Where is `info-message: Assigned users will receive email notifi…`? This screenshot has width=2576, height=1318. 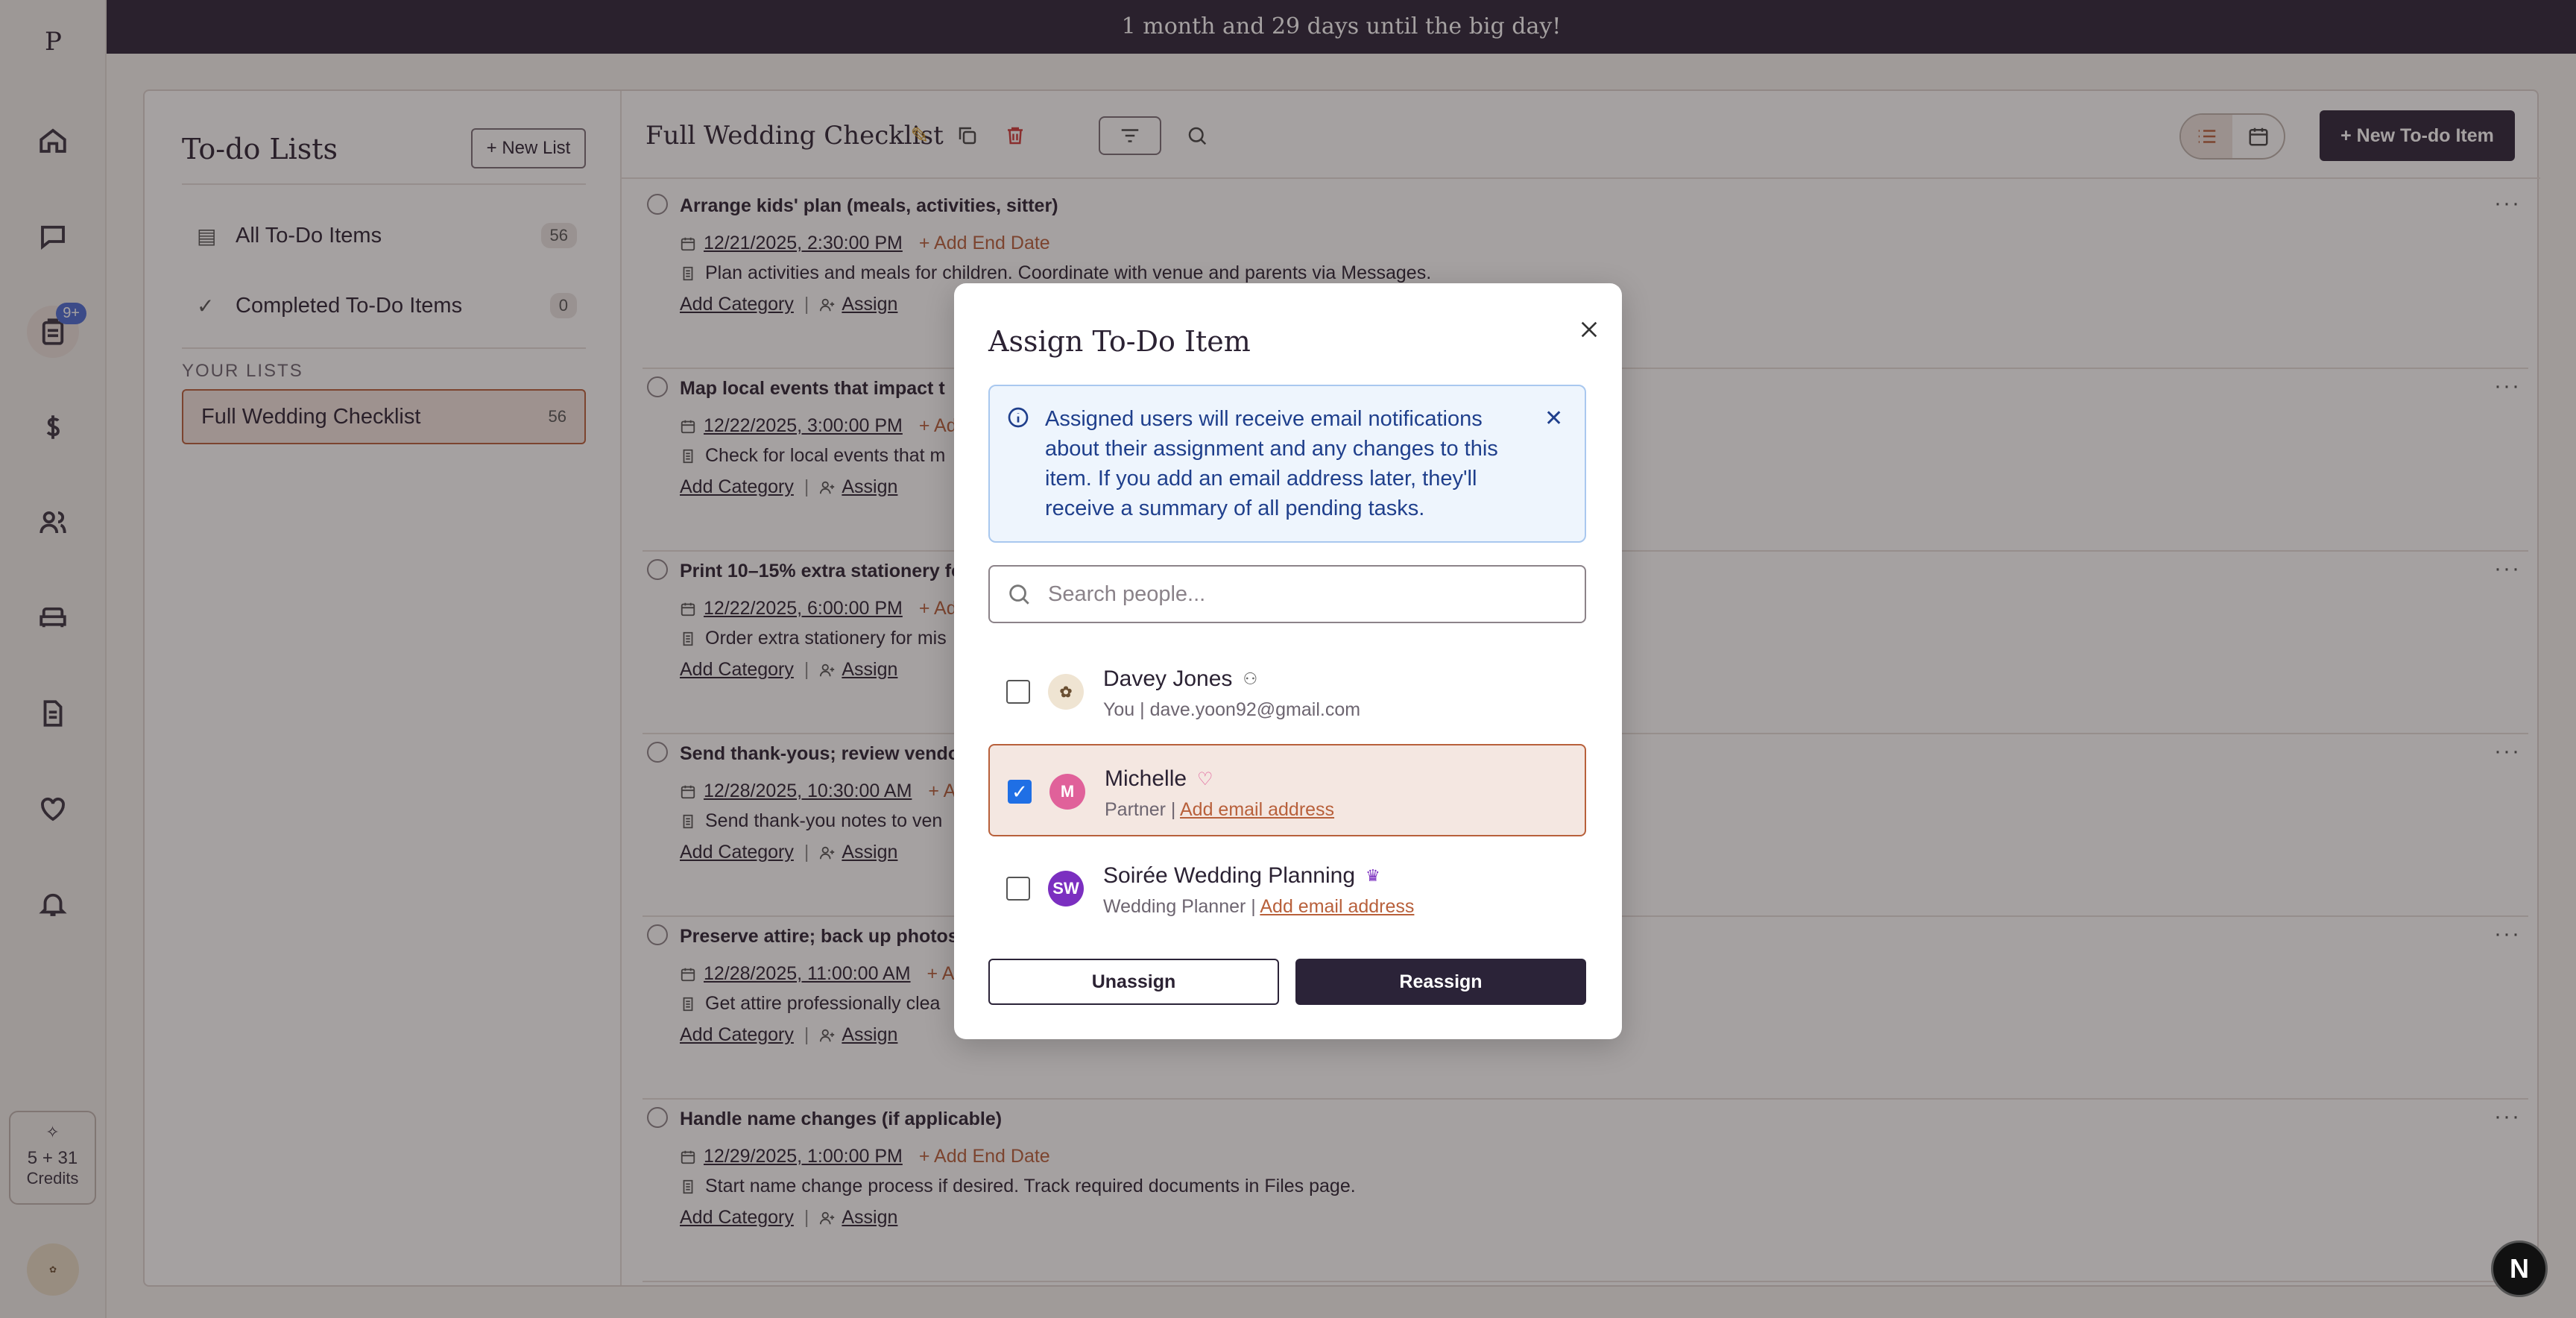
info-message: Assigned users will receive email notifi… is located at coordinates (1272, 464).